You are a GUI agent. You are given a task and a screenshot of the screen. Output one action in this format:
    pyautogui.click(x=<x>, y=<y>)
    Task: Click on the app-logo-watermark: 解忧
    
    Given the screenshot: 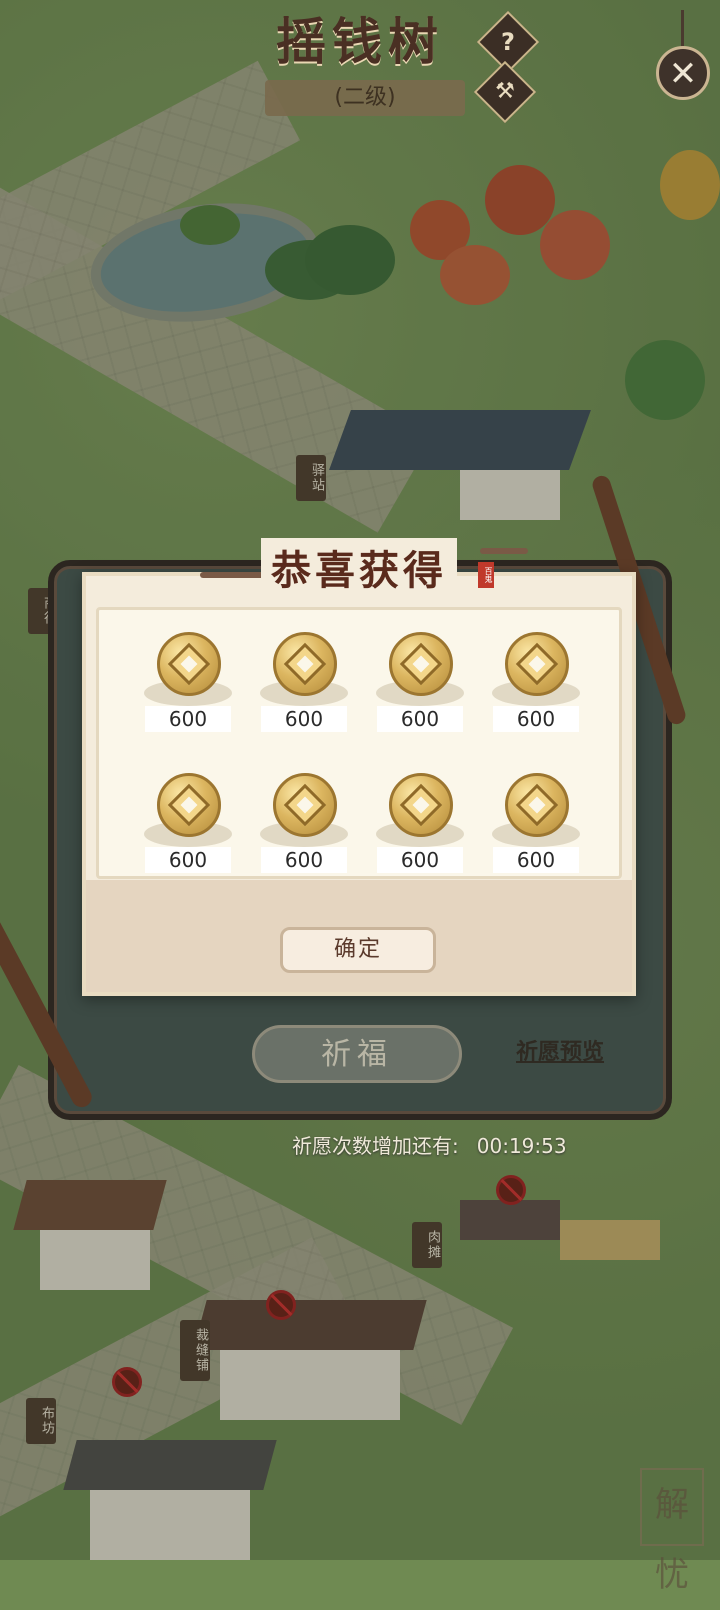 What is the action you would take?
    pyautogui.click(x=672, y=1531)
    